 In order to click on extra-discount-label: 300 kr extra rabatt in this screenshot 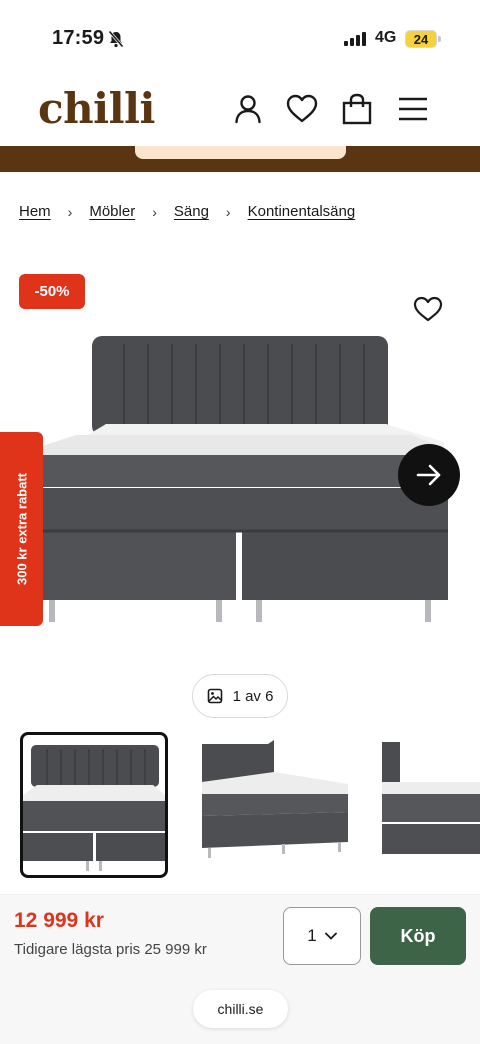, I will do `click(21, 529)`.